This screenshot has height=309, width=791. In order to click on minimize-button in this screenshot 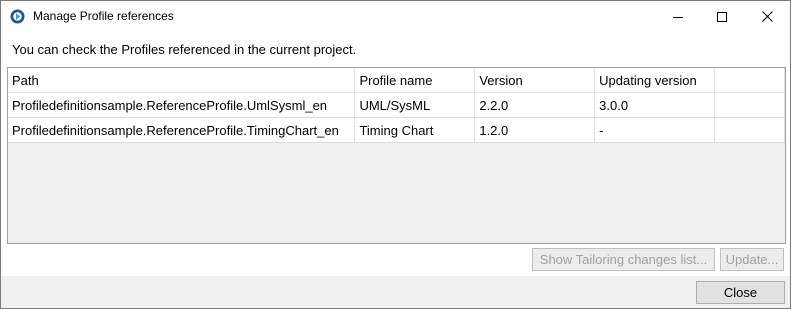, I will do `click(678, 16)`.